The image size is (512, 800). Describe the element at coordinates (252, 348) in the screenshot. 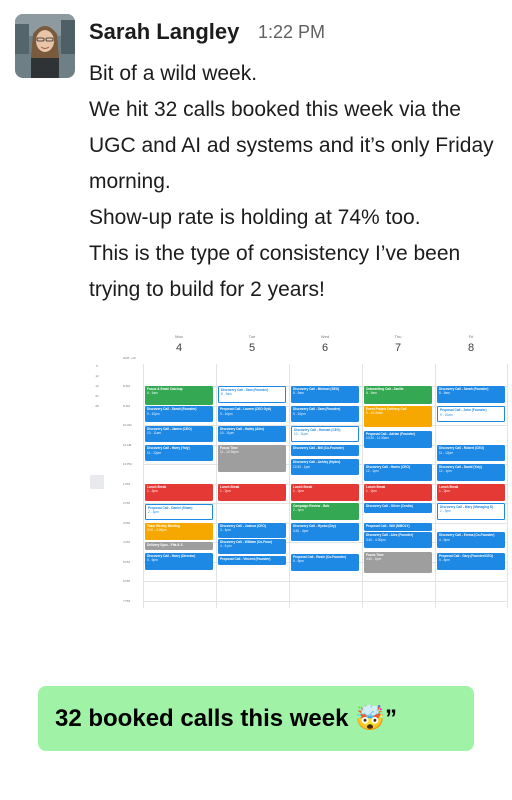

I see `day-number: 5` at that location.